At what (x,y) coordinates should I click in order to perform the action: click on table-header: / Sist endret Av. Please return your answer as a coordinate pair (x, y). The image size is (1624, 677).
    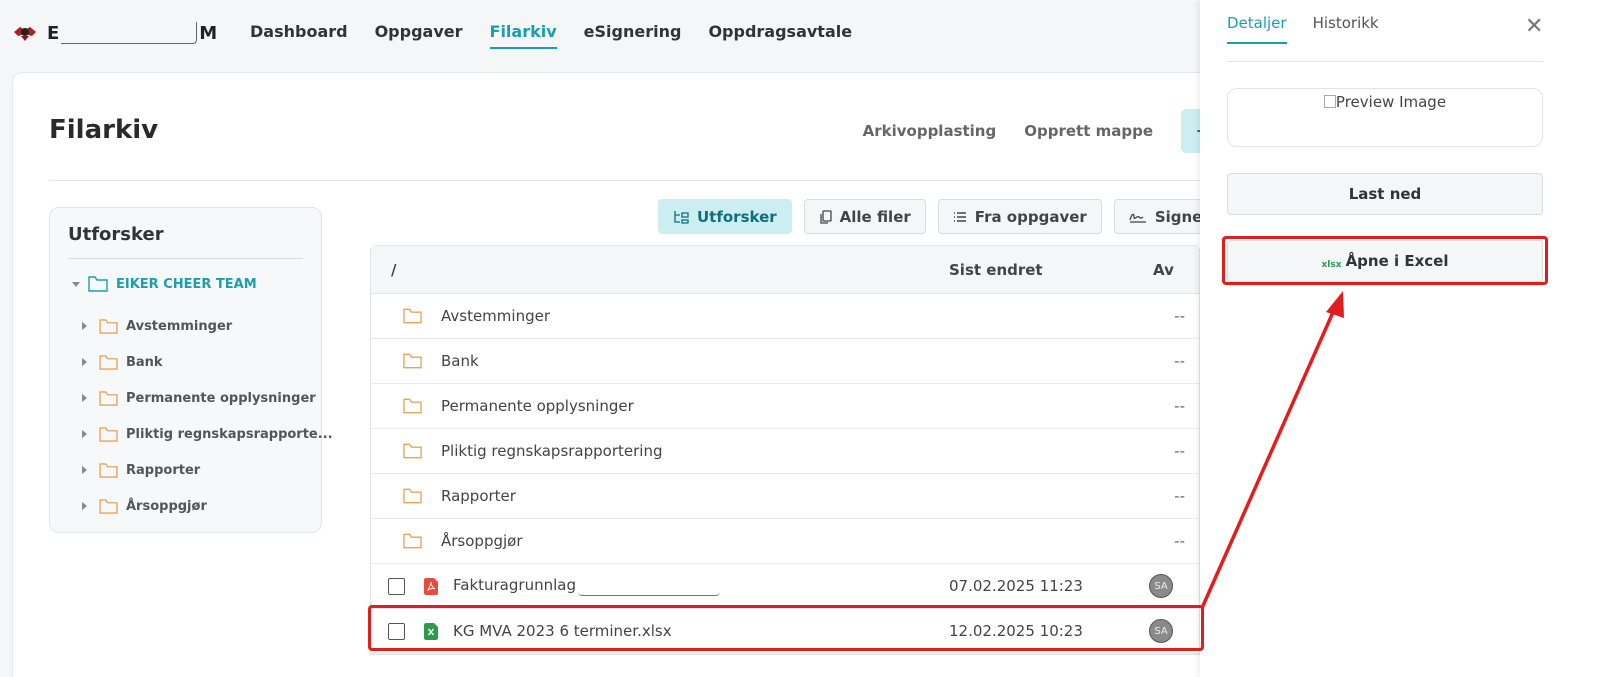
    Looking at the image, I should click on (785, 270).